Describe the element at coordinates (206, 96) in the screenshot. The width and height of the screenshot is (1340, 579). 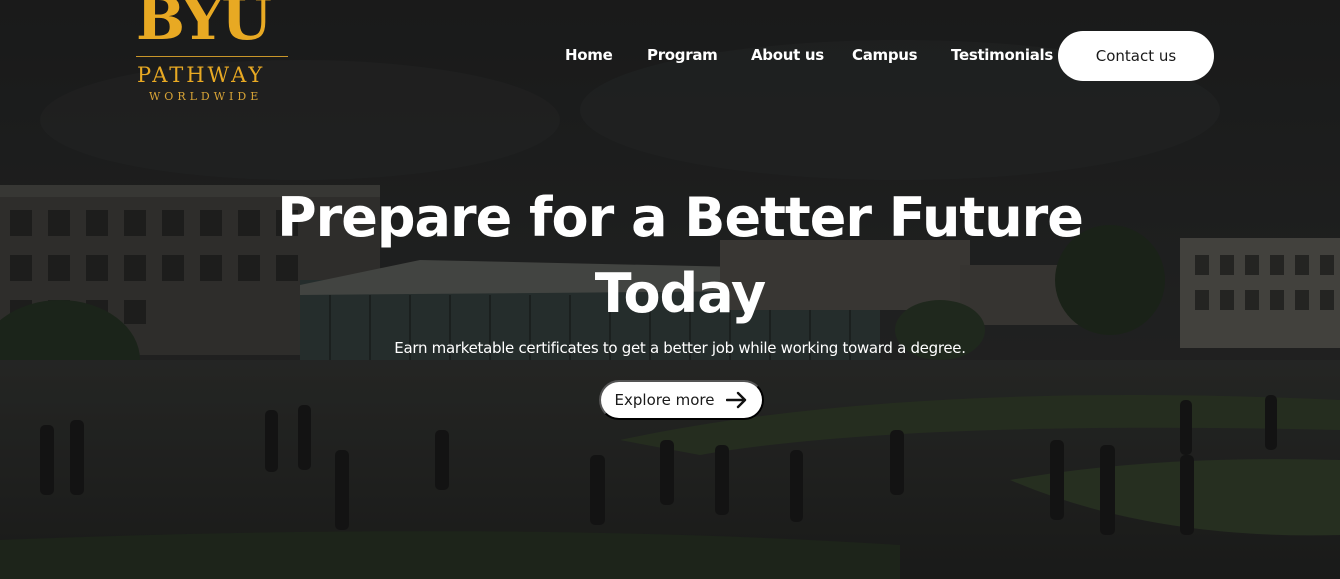
I see `logo-line2: WORLDWIDE` at that location.